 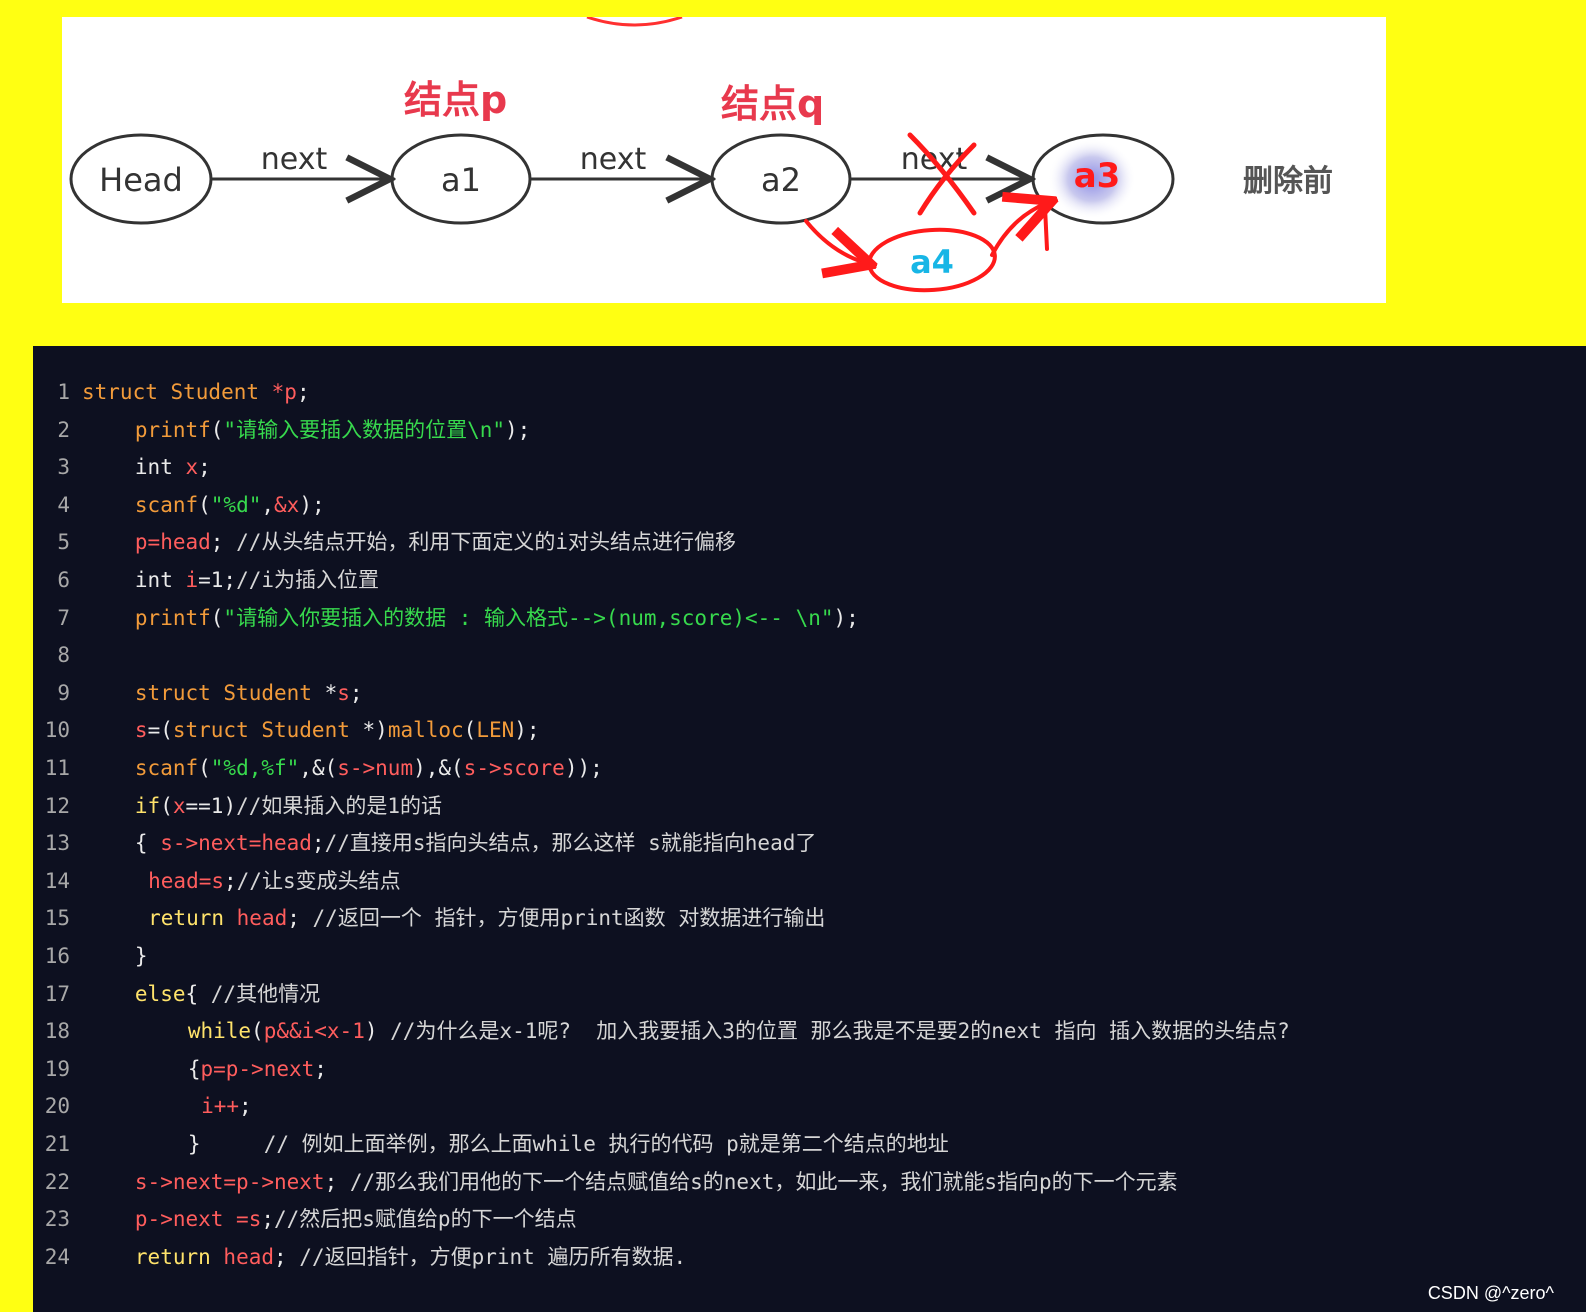 What do you see at coordinates (217, 580) in the screenshot?
I see `code-token: =1;` at bounding box center [217, 580].